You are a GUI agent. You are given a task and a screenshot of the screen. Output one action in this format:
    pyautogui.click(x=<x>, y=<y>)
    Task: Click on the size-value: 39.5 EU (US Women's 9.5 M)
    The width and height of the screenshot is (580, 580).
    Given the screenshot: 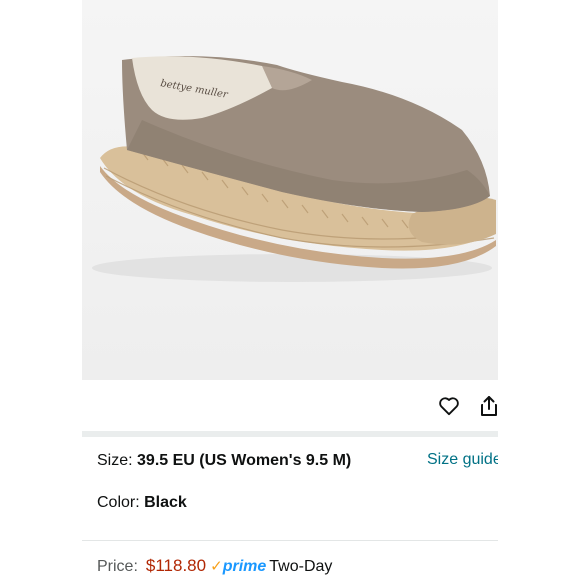 What is the action you would take?
    pyautogui.click(x=244, y=460)
    